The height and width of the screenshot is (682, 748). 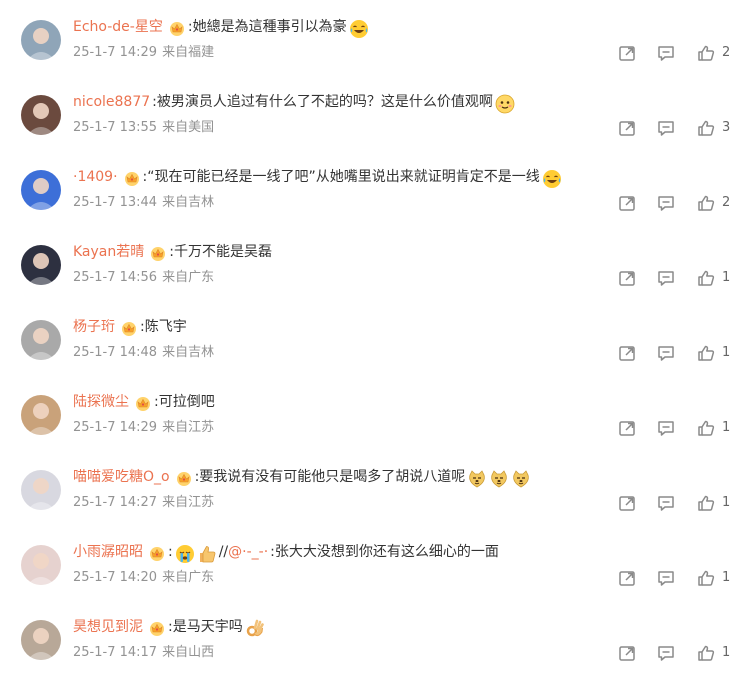 What do you see at coordinates (143, 278) in the screenshot?
I see `comment-meta: 25-1-7 14:56 来自广东` at bounding box center [143, 278].